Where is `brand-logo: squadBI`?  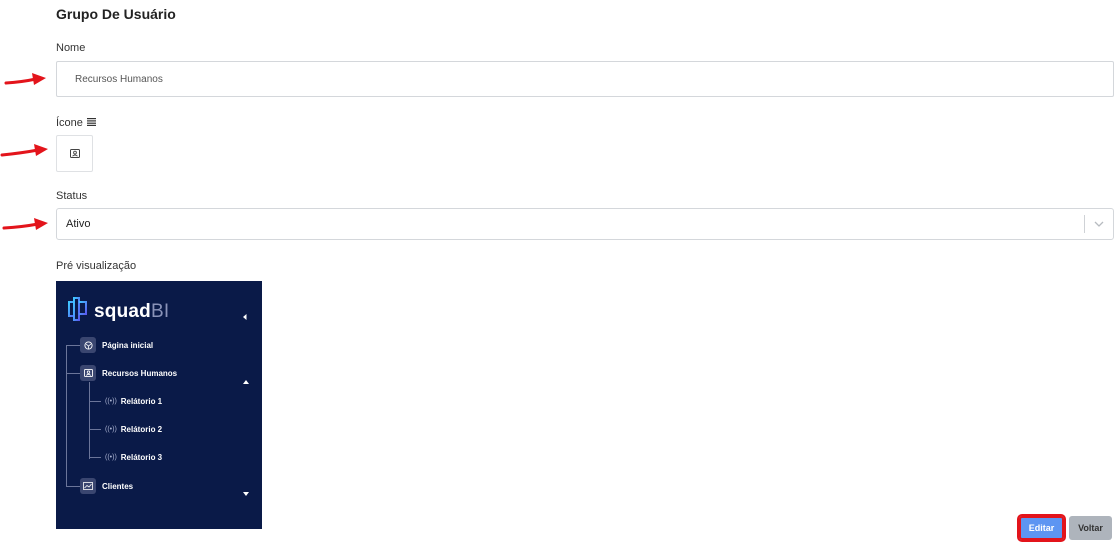
brand-logo: squadBI is located at coordinates (117, 311).